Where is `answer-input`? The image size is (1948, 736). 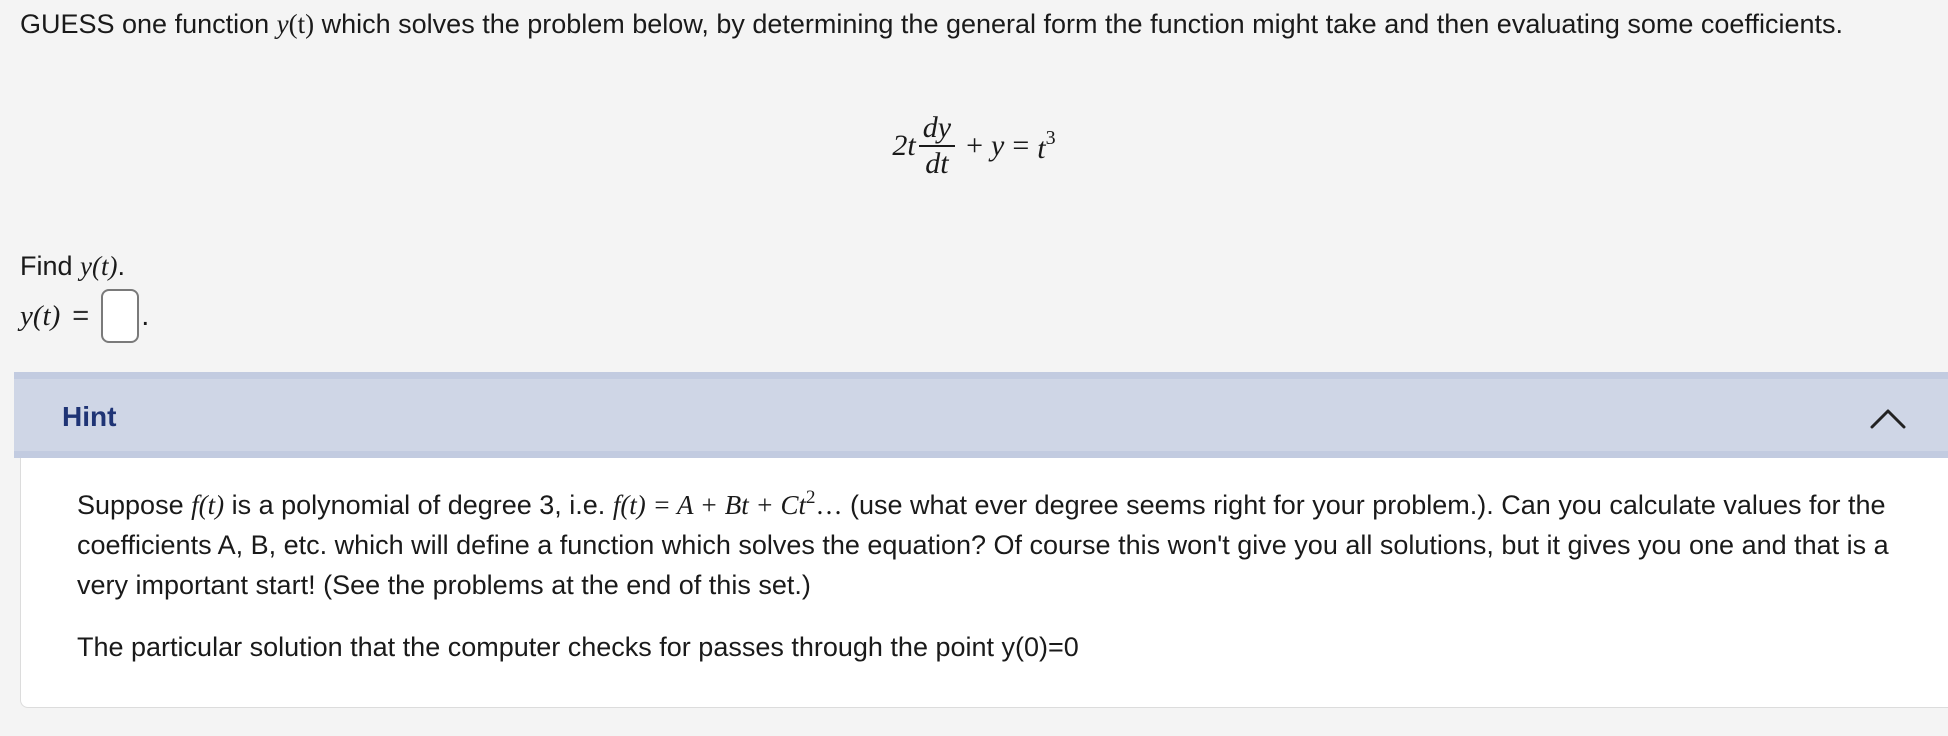
answer-input is located at coordinates (120, 316).